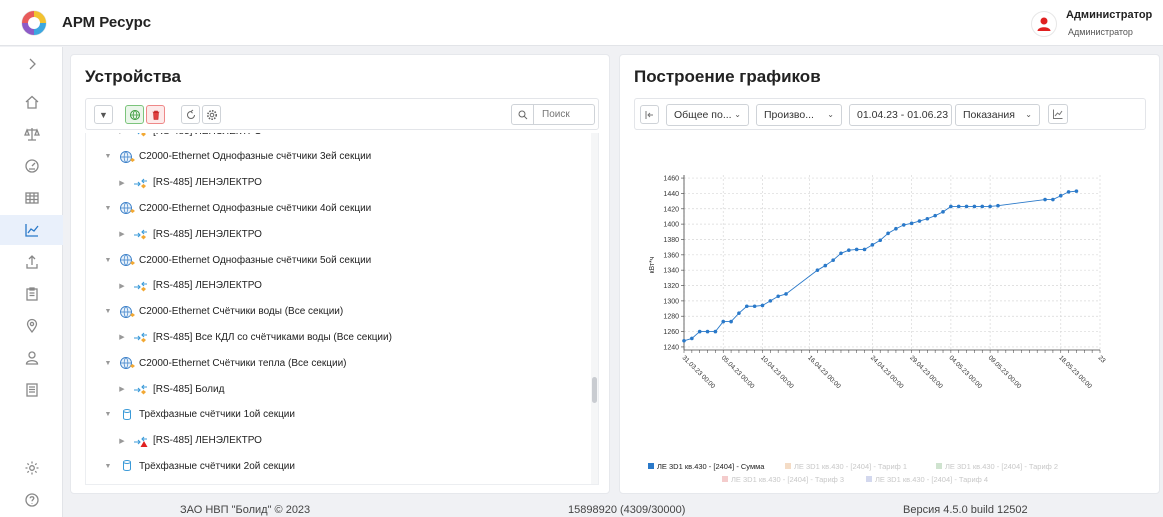 The width and height of the screenshot is (1163, 517). I want to click on sidebar-item-gauge, so click(31, 166).